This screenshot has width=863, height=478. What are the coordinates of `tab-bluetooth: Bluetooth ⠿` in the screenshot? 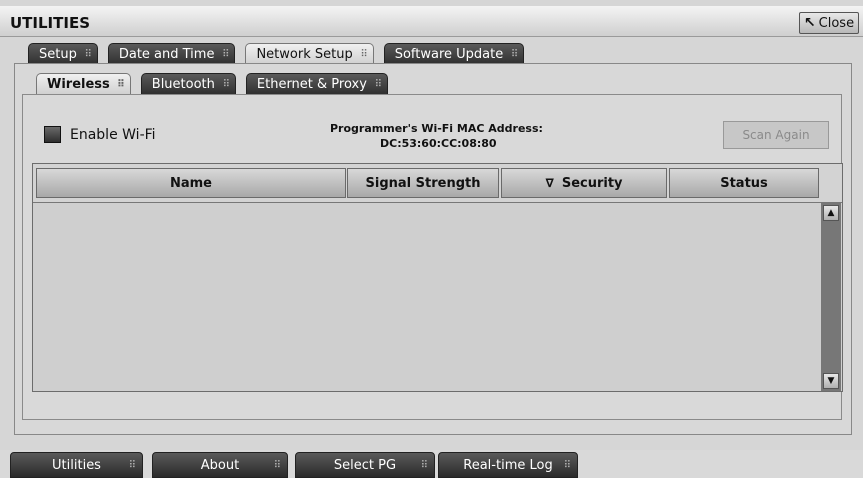 It's located at (188, 84).